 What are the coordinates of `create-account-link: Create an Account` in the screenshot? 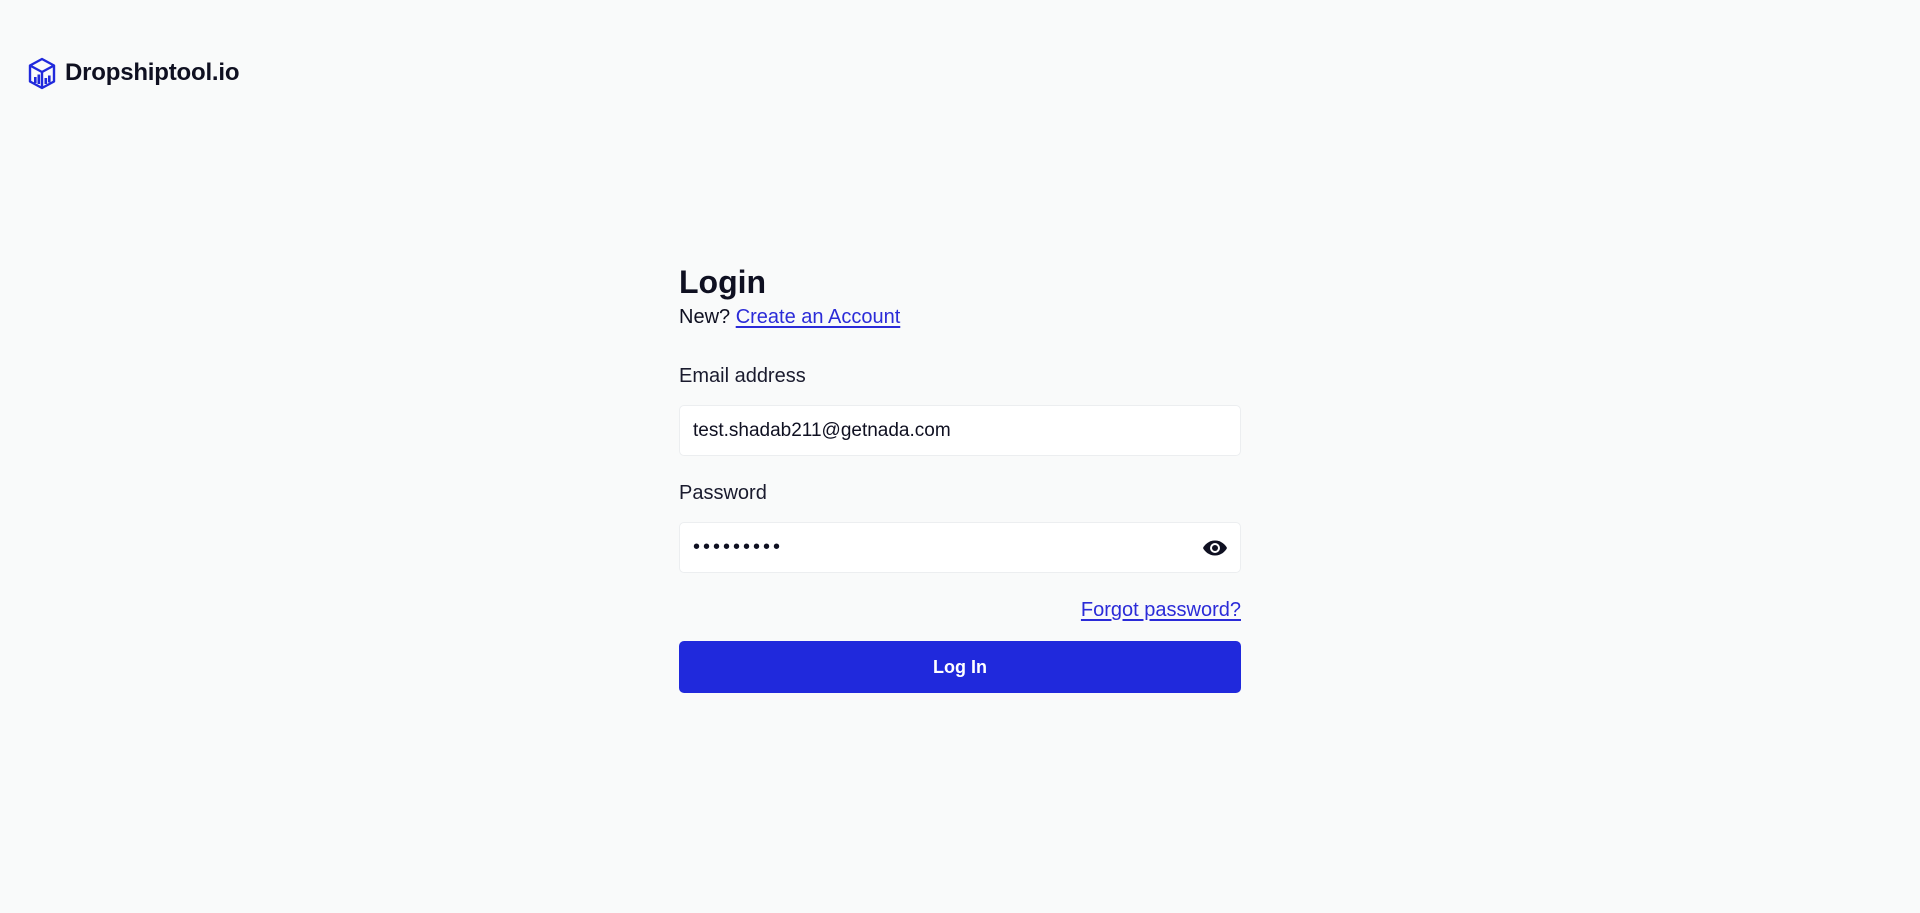 It's located at (818, 317).